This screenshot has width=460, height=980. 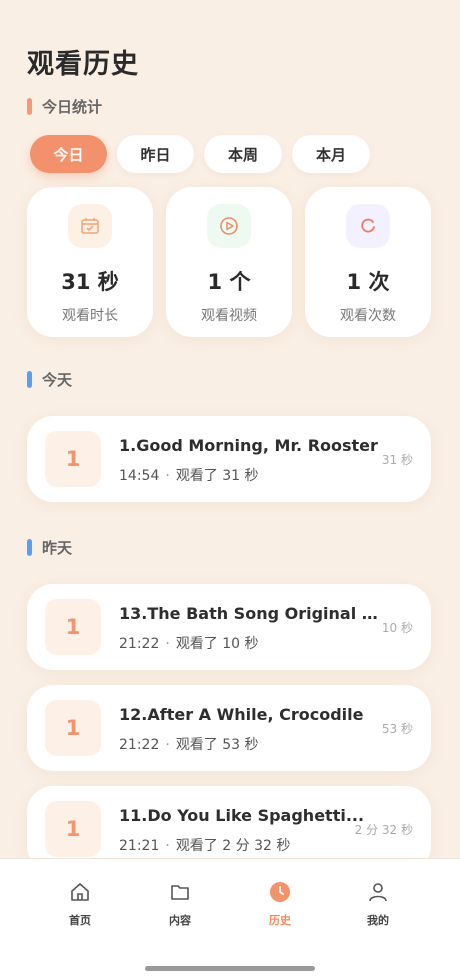 I want to click on item-meta: 14:54 · 观看了 31 秒, so click(x=189, y=475).